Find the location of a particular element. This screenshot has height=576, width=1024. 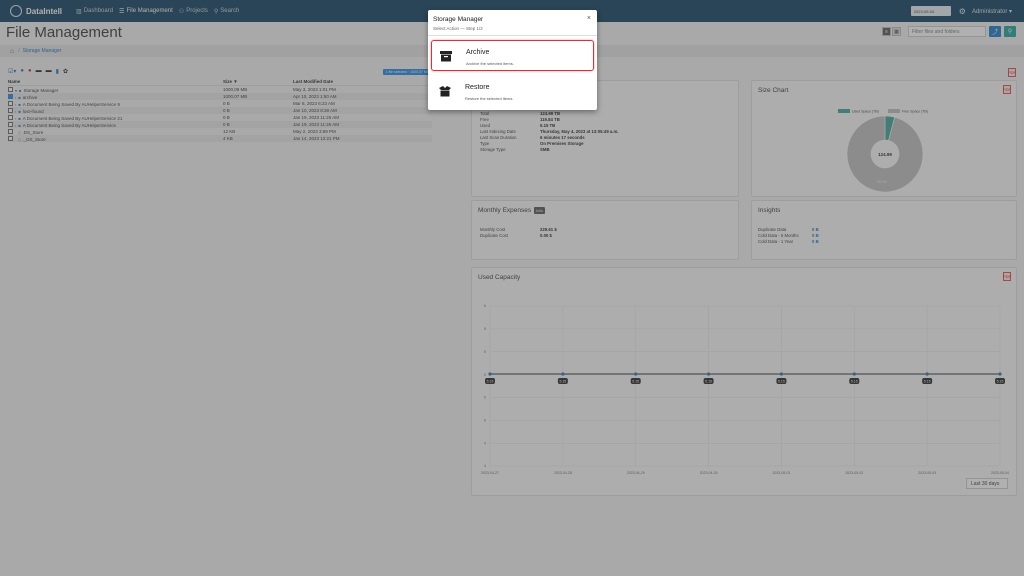

restore-option: Restore Restore the selected items. is located at coordinates (512, 91).